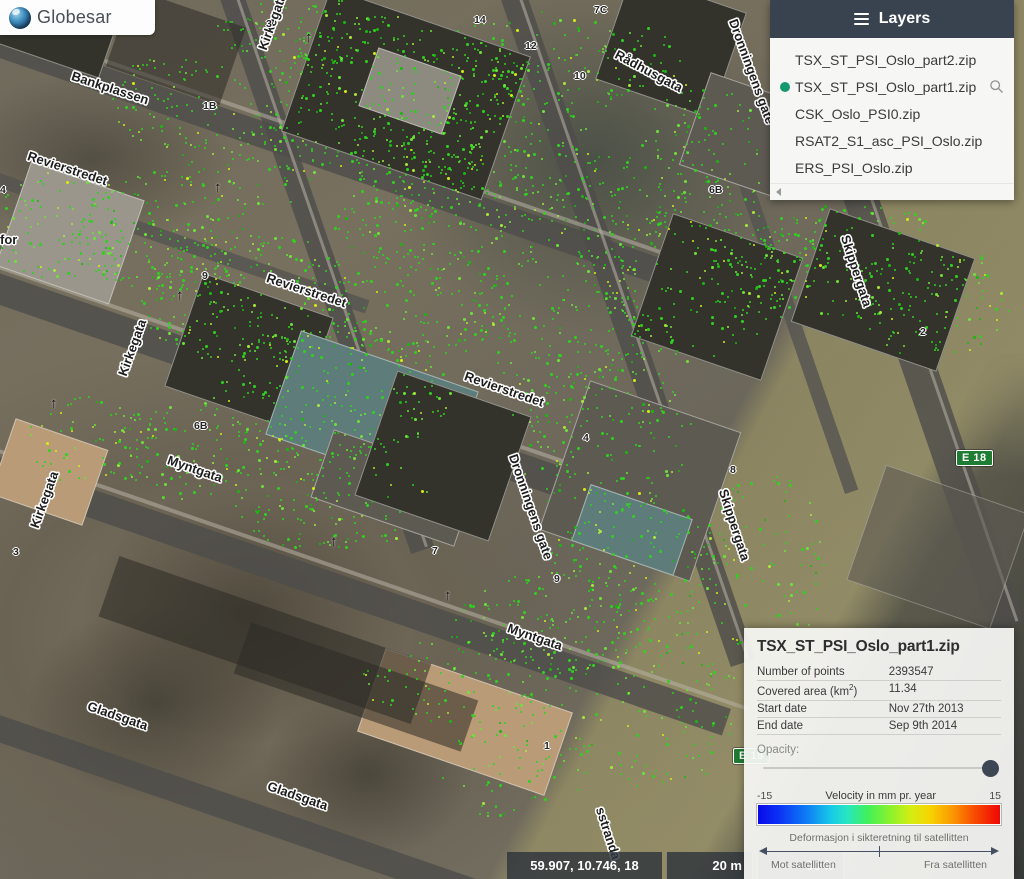 The image size is (1024, 879). I want to click on deformation-right-label: Fra satellitten, so click(955, 865).